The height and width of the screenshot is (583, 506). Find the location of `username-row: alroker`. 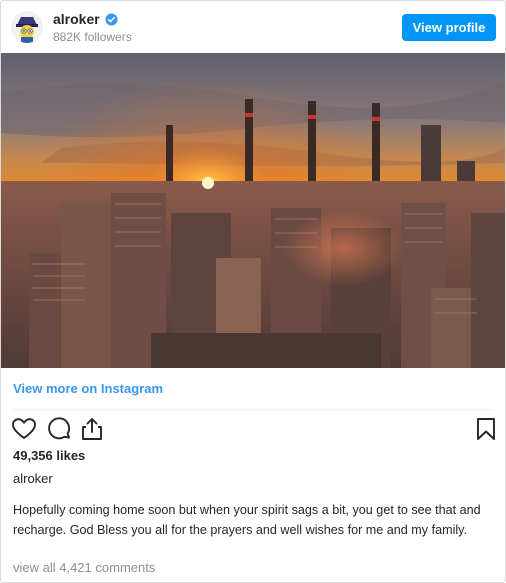

username-row: alroker is located at coordinates (85, 19).